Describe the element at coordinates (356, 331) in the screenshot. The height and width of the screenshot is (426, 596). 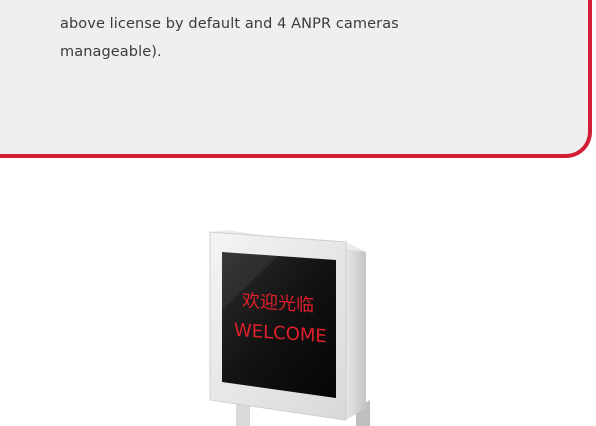
I see `sign-frame-side` at that location.